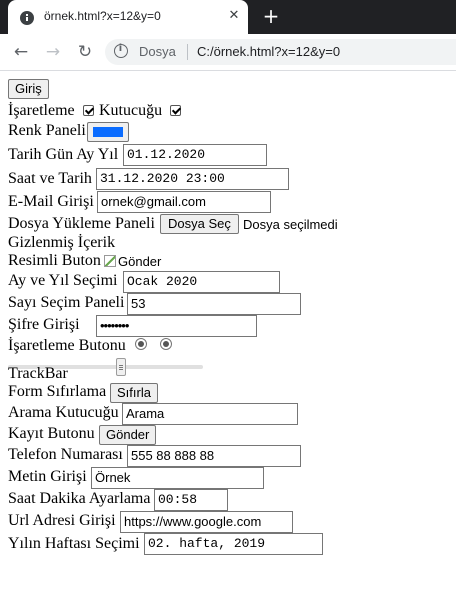 The height and width of the screenshot is (591, 456). I want to click on tab-strip: örnek.html?x=12&y=0 ✕ +, so click(228, 17).